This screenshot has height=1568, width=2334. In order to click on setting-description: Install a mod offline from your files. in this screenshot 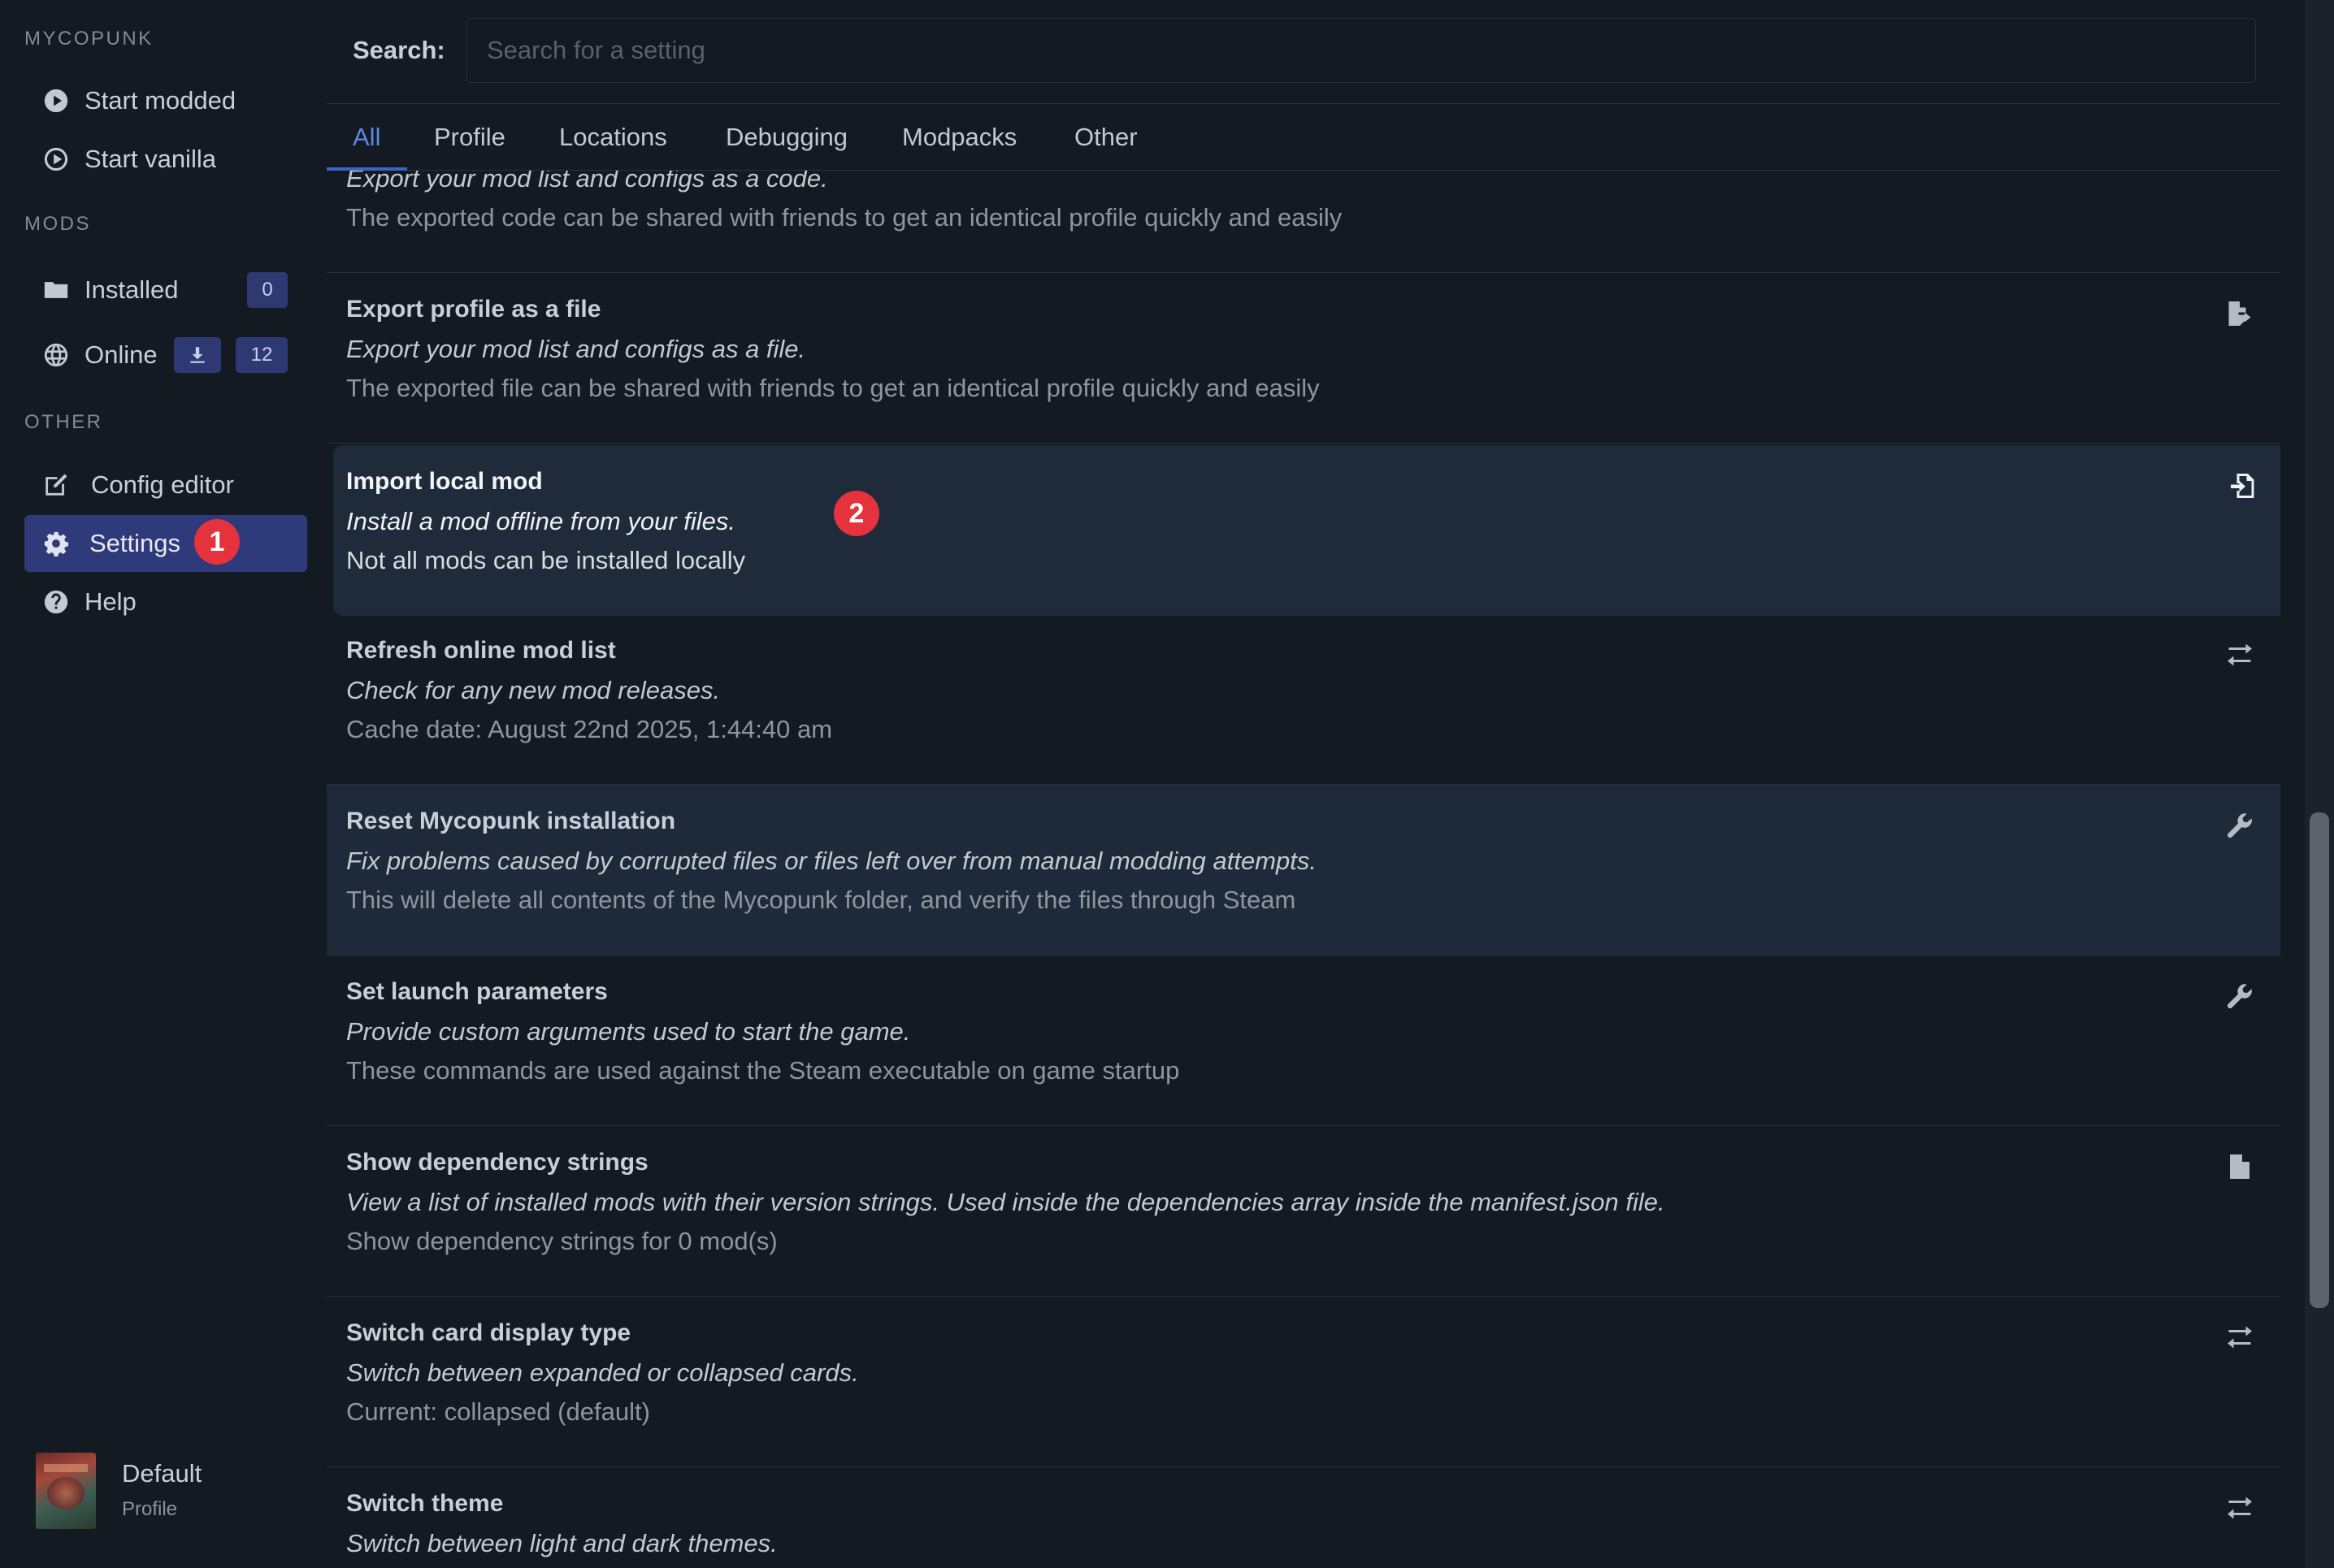, I will do `click(540, 521)`.